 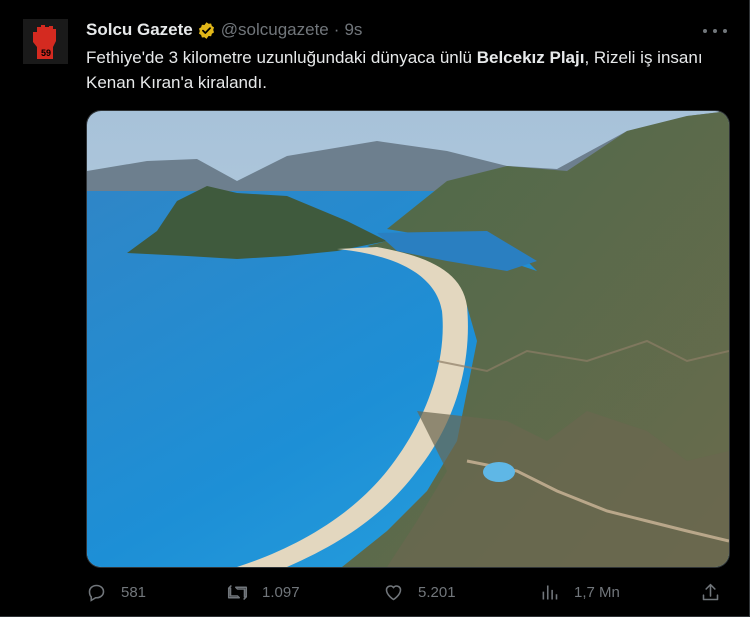 What do you see at coordinates (116, 592) in the screenshot?
I see `reply-button: 581` at bounding box center [116, 592].